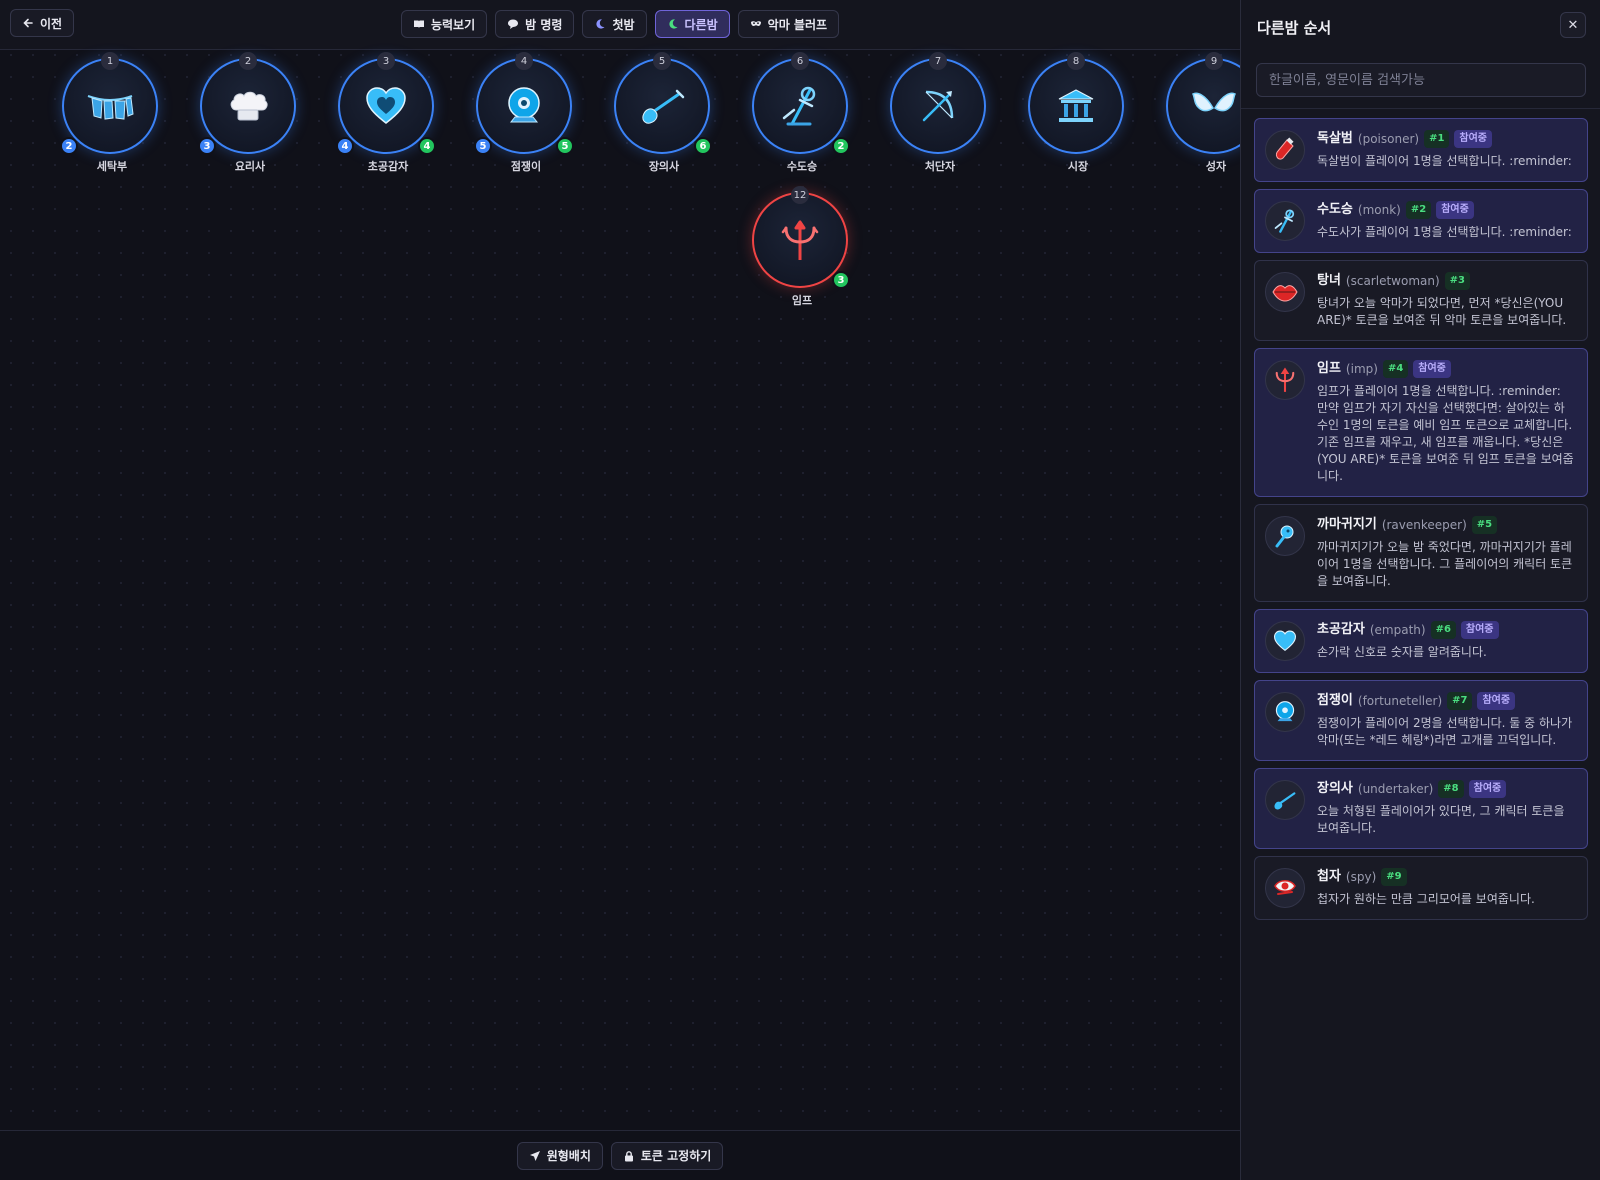 The width and height of the screenshot is (1600, 1180). Describe the element at coordinates (1335, 138) in the screenshot. I see `character-name: 독살범` at that location.